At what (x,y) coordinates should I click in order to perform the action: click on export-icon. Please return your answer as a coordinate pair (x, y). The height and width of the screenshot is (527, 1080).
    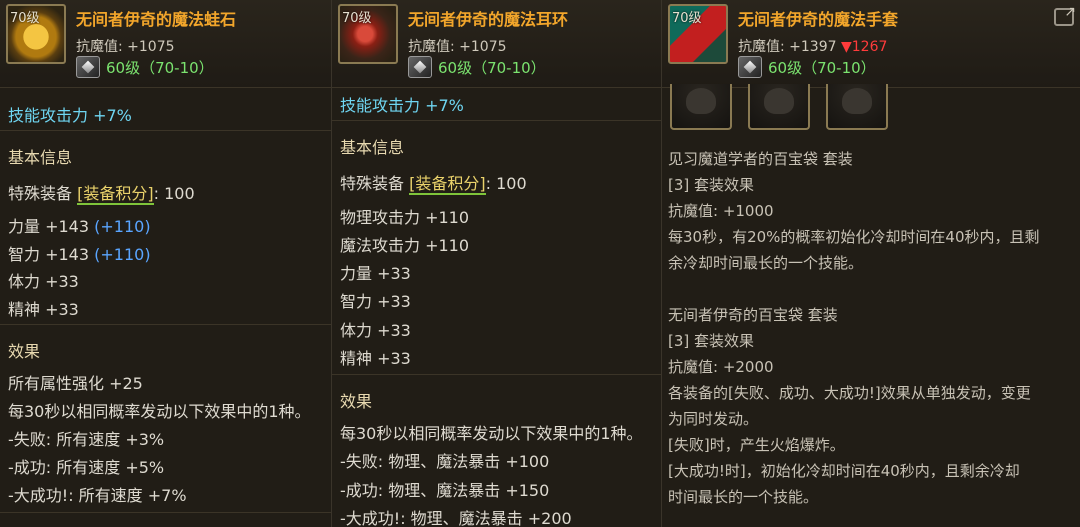
    Looking at the image, I should click on (1065, 15).